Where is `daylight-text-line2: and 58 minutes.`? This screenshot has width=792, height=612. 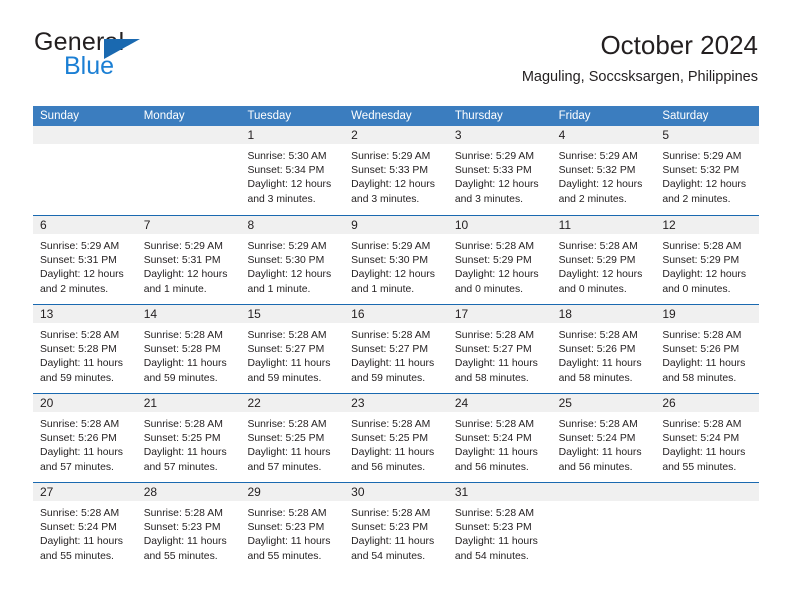
daylight-text-line2: and 58 minutes. is located at coordinates (699, 378).